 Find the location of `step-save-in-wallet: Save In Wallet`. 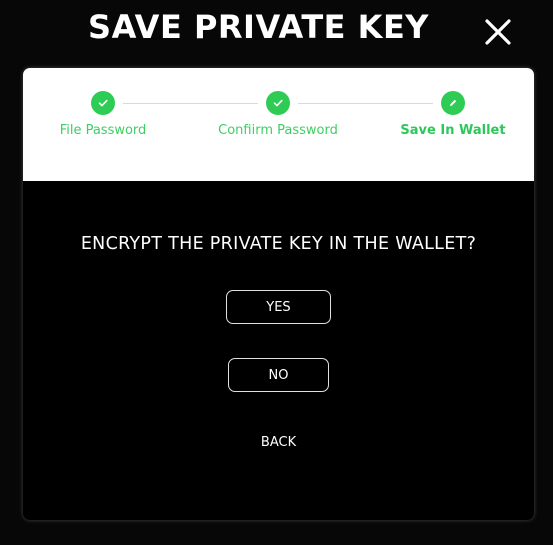

step-save-in-wallet: Save In Wallet is located at coordinates (453, 114).